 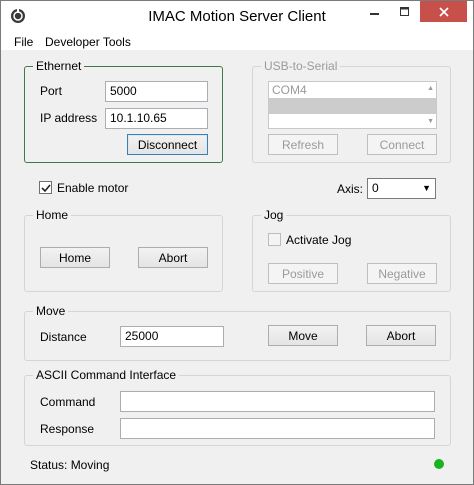 I want to click on command-label: Command, so click(x=68, y=402).